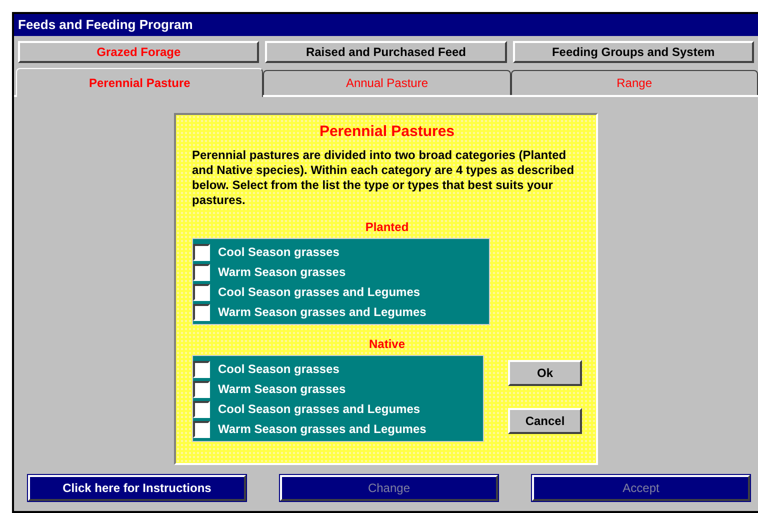 This screenshot has height=513, width=758. Describe the element at coordinates (386, 25) in the screenshot. I see `window-title: Feeds and Feeding Program` at that location.